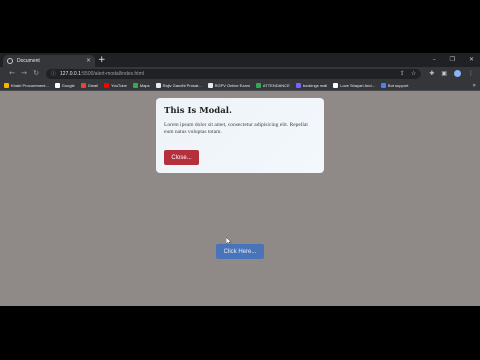  I want to click on restore-button: ❐, so click(452, 60).